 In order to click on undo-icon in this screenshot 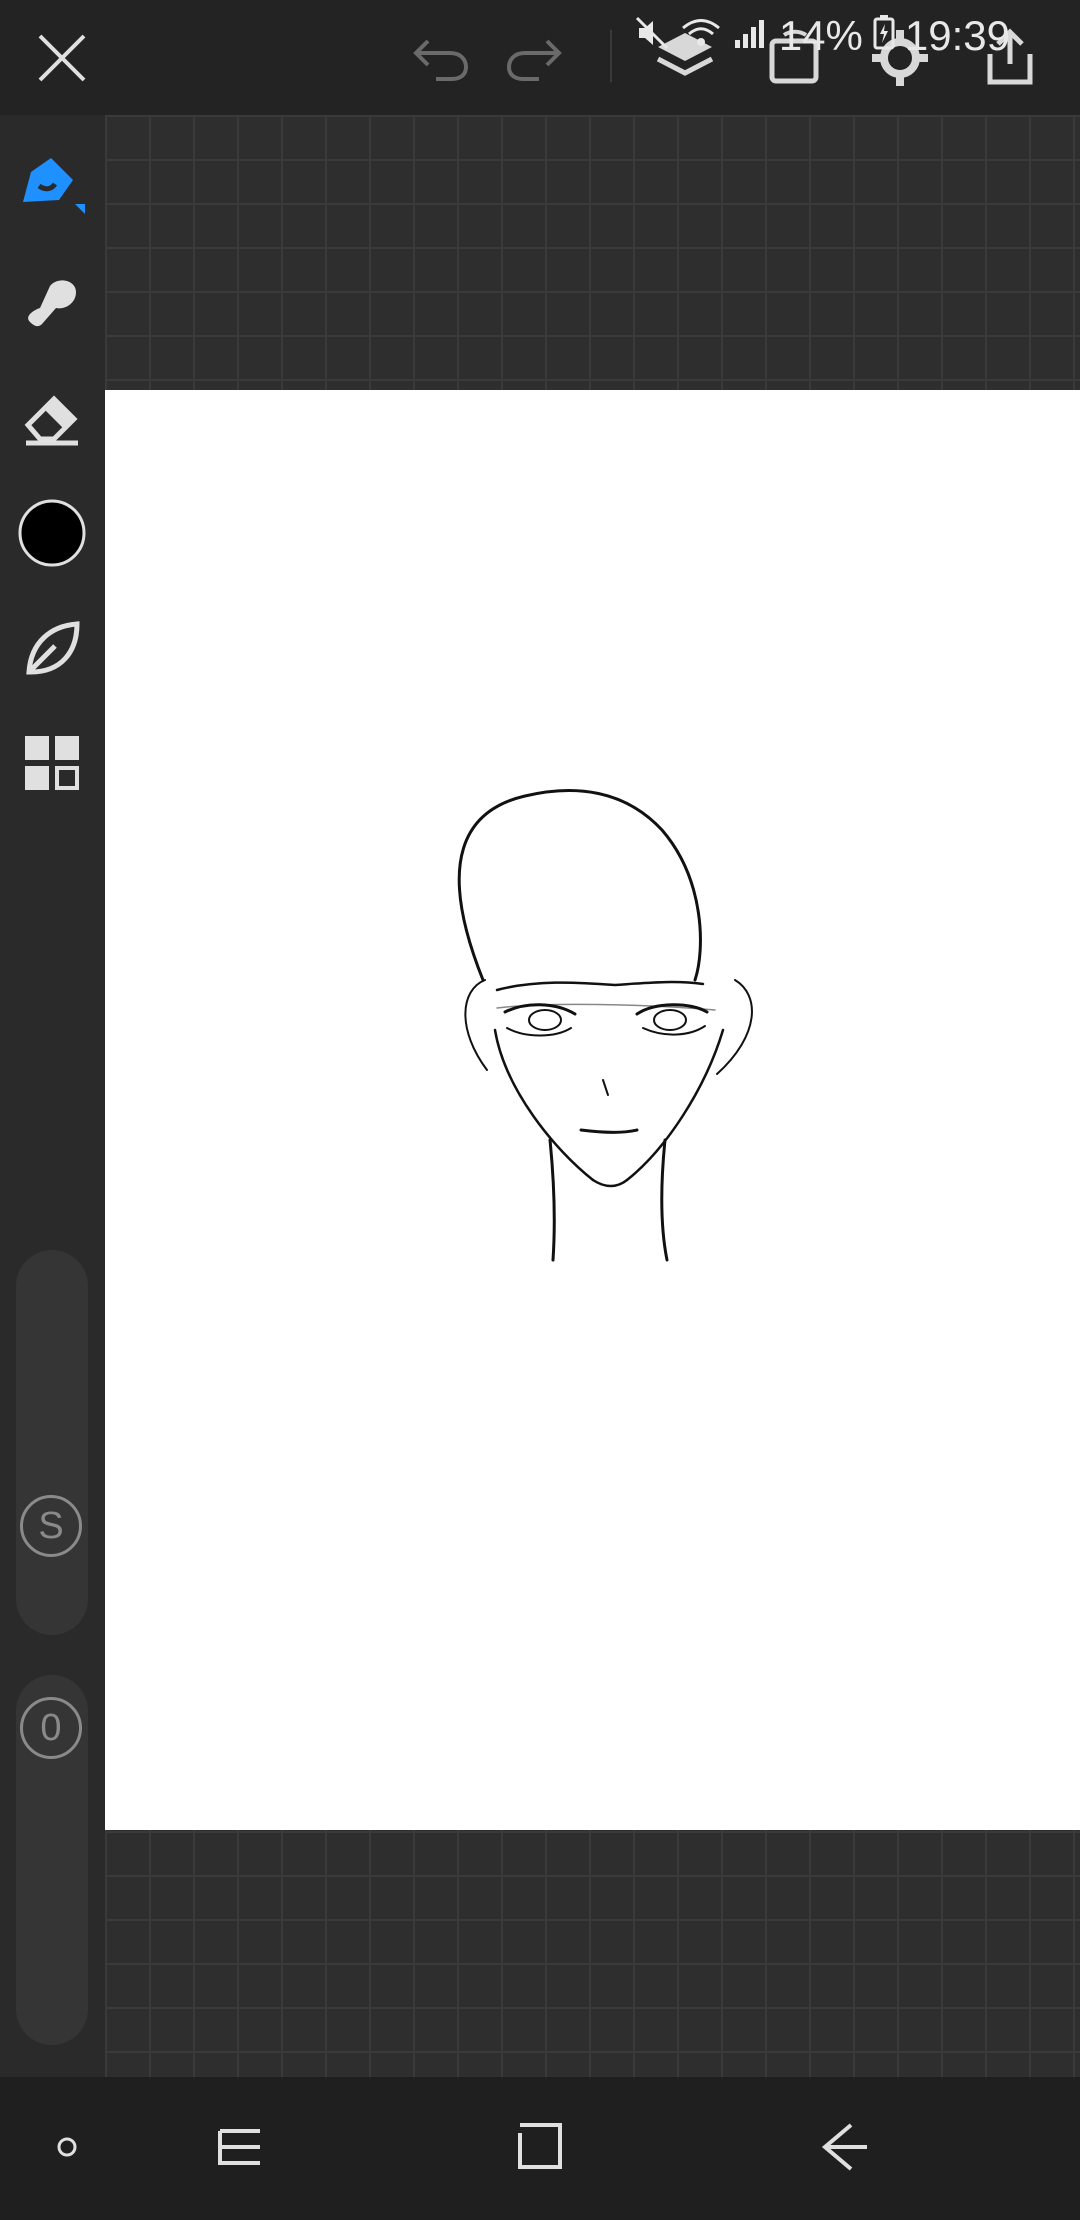, I will do `click(440, 58)`.